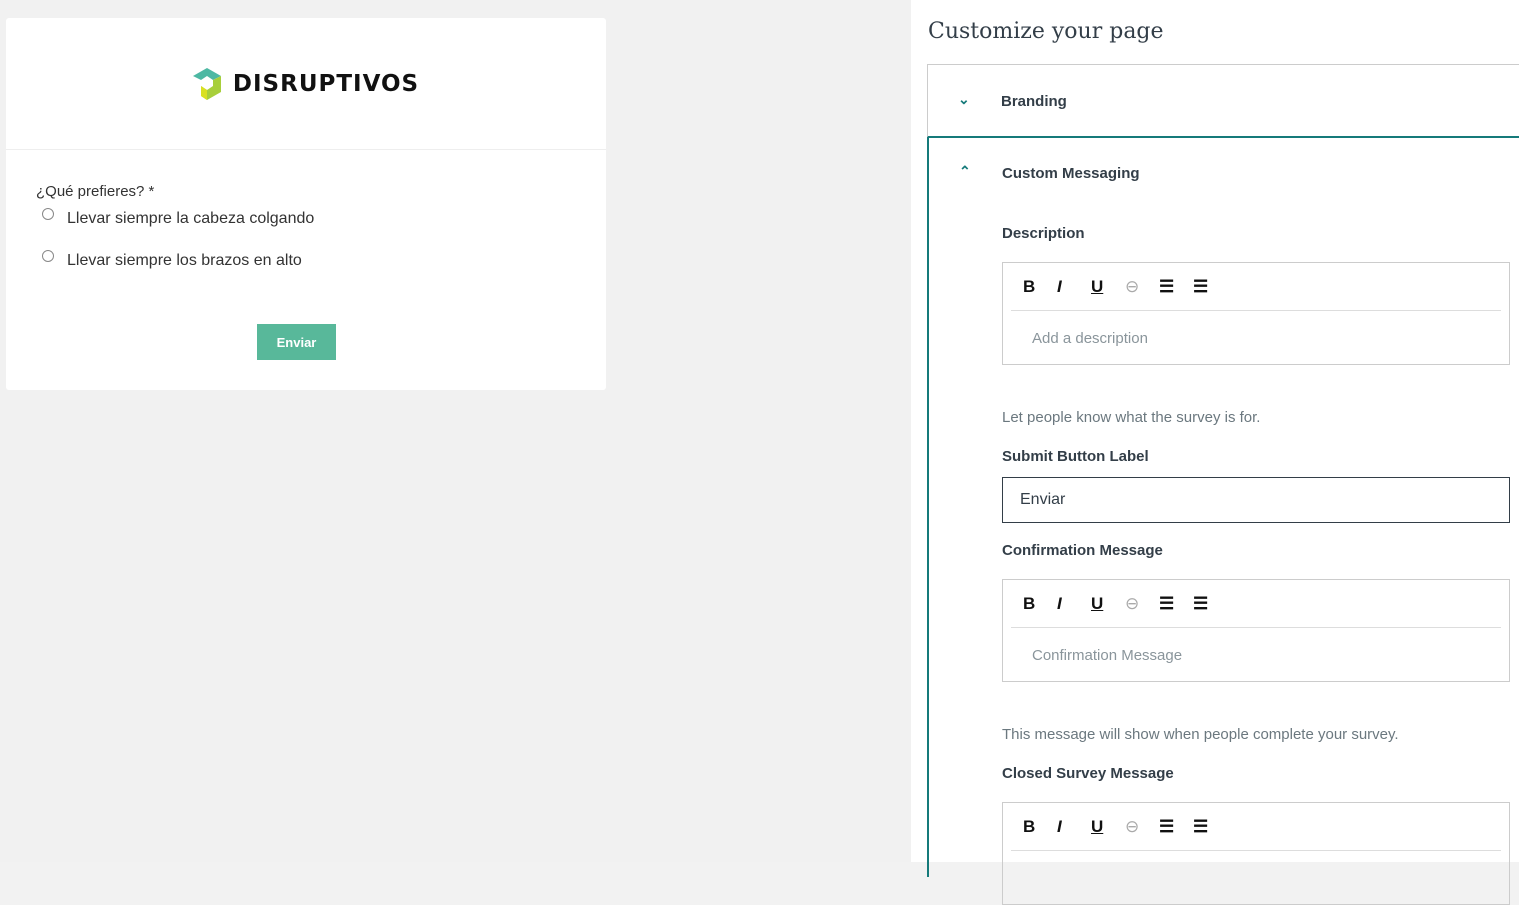 This screenshot has width=1519, height=905. I want to click on accordion-branding: ⌄ Branding, so click(1223, 101).